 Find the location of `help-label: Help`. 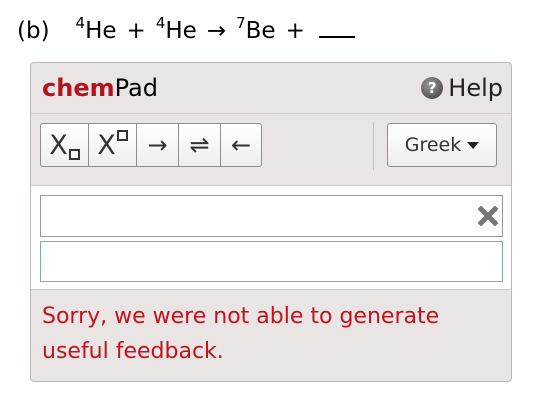

help-label: Help is located at coordinates (475, 88).